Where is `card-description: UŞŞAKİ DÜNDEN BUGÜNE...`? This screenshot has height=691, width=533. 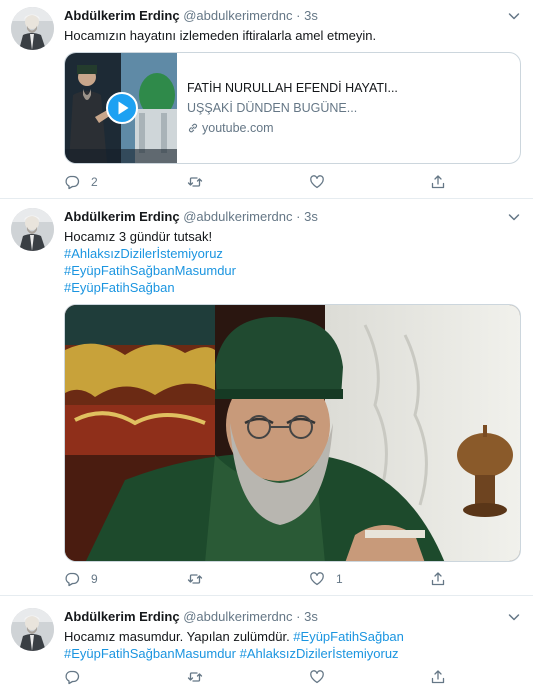
card-description: UŞŞAKİ DÜNDEN BUGÜNE... is located at coordinates (272, 108).